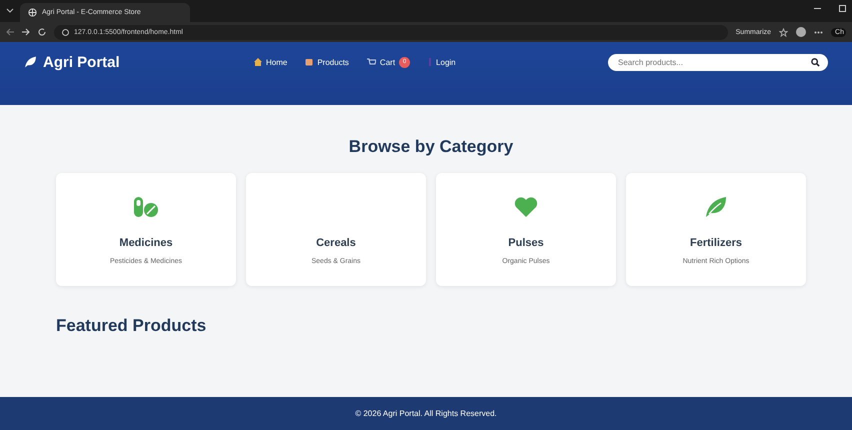 The image size is (852, 430). What do you see at coordinates (783, 32) in the screenshot?
I see `star-icon` at bounding box center [783, 32].